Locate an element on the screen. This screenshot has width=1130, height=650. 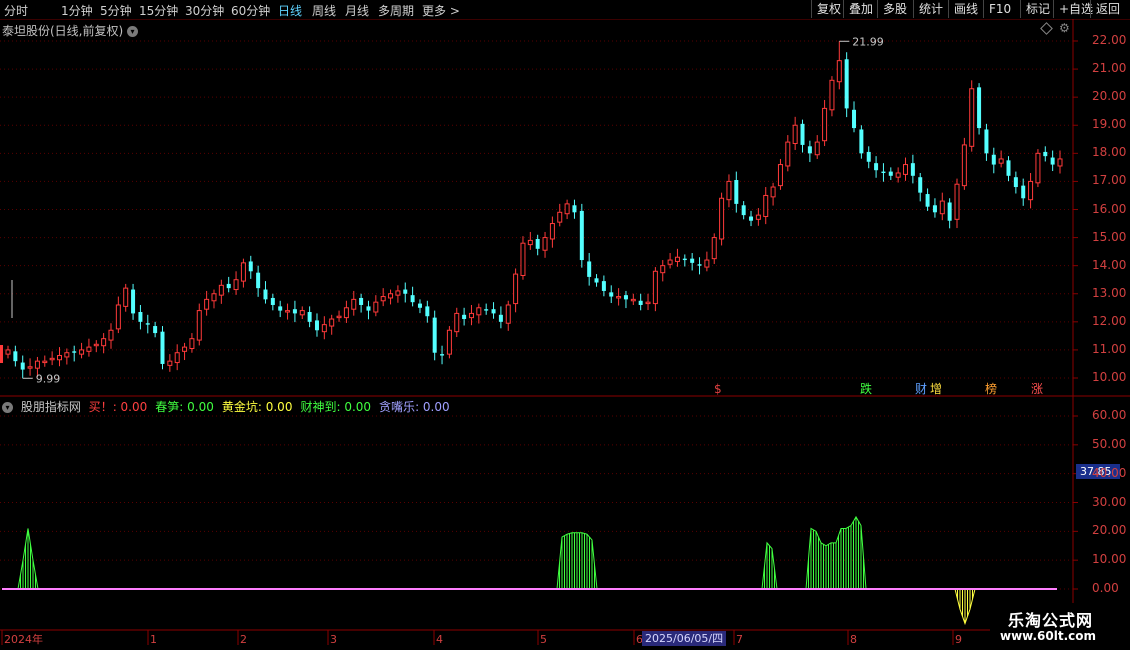
time-axis-label: 2024年 is located at coordinates (23, 639).